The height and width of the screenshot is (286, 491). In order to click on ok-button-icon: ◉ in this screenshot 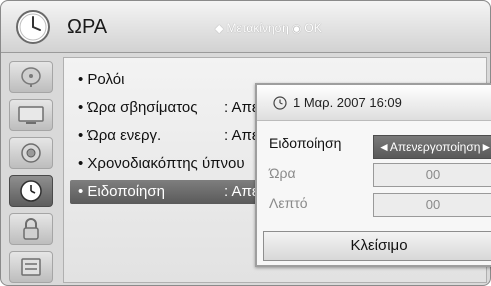, I will do `click(296, 28)`.